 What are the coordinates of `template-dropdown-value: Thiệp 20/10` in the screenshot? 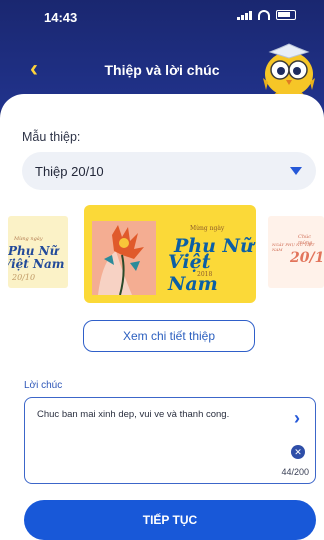 It's located at (69, 171).